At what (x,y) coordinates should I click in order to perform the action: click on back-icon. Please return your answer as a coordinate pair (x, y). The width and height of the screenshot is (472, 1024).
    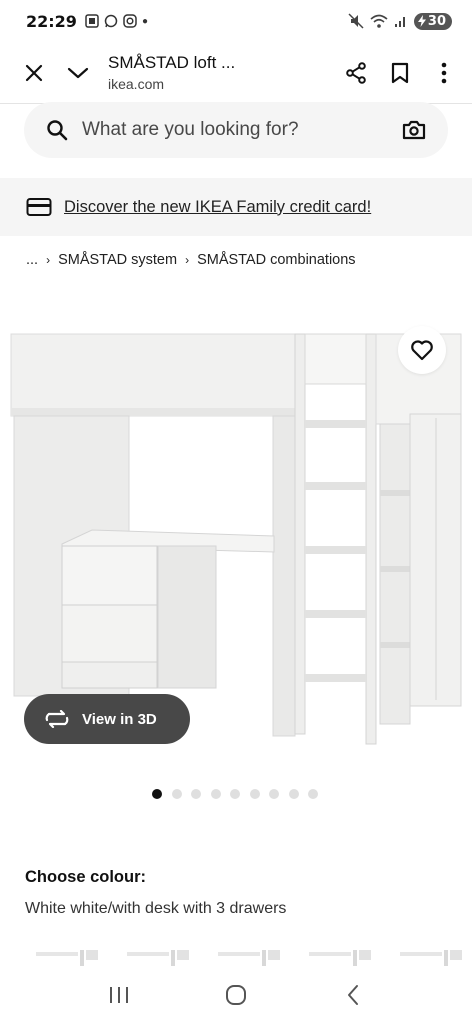
    Looking at the image, I should click on (353, 995).